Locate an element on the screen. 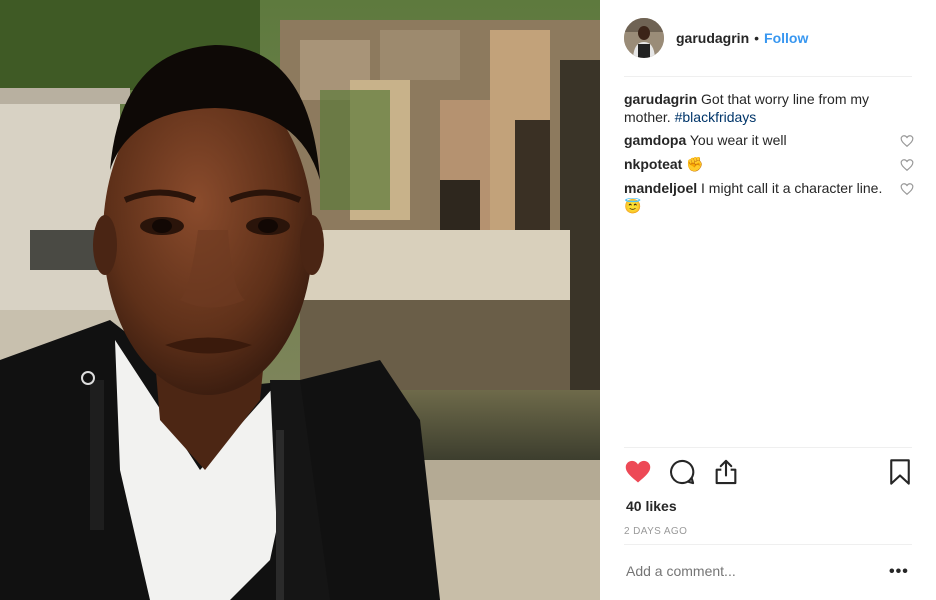 The image size is (936, 600). more-options-button: ••• is located at coordinates (899, 572).